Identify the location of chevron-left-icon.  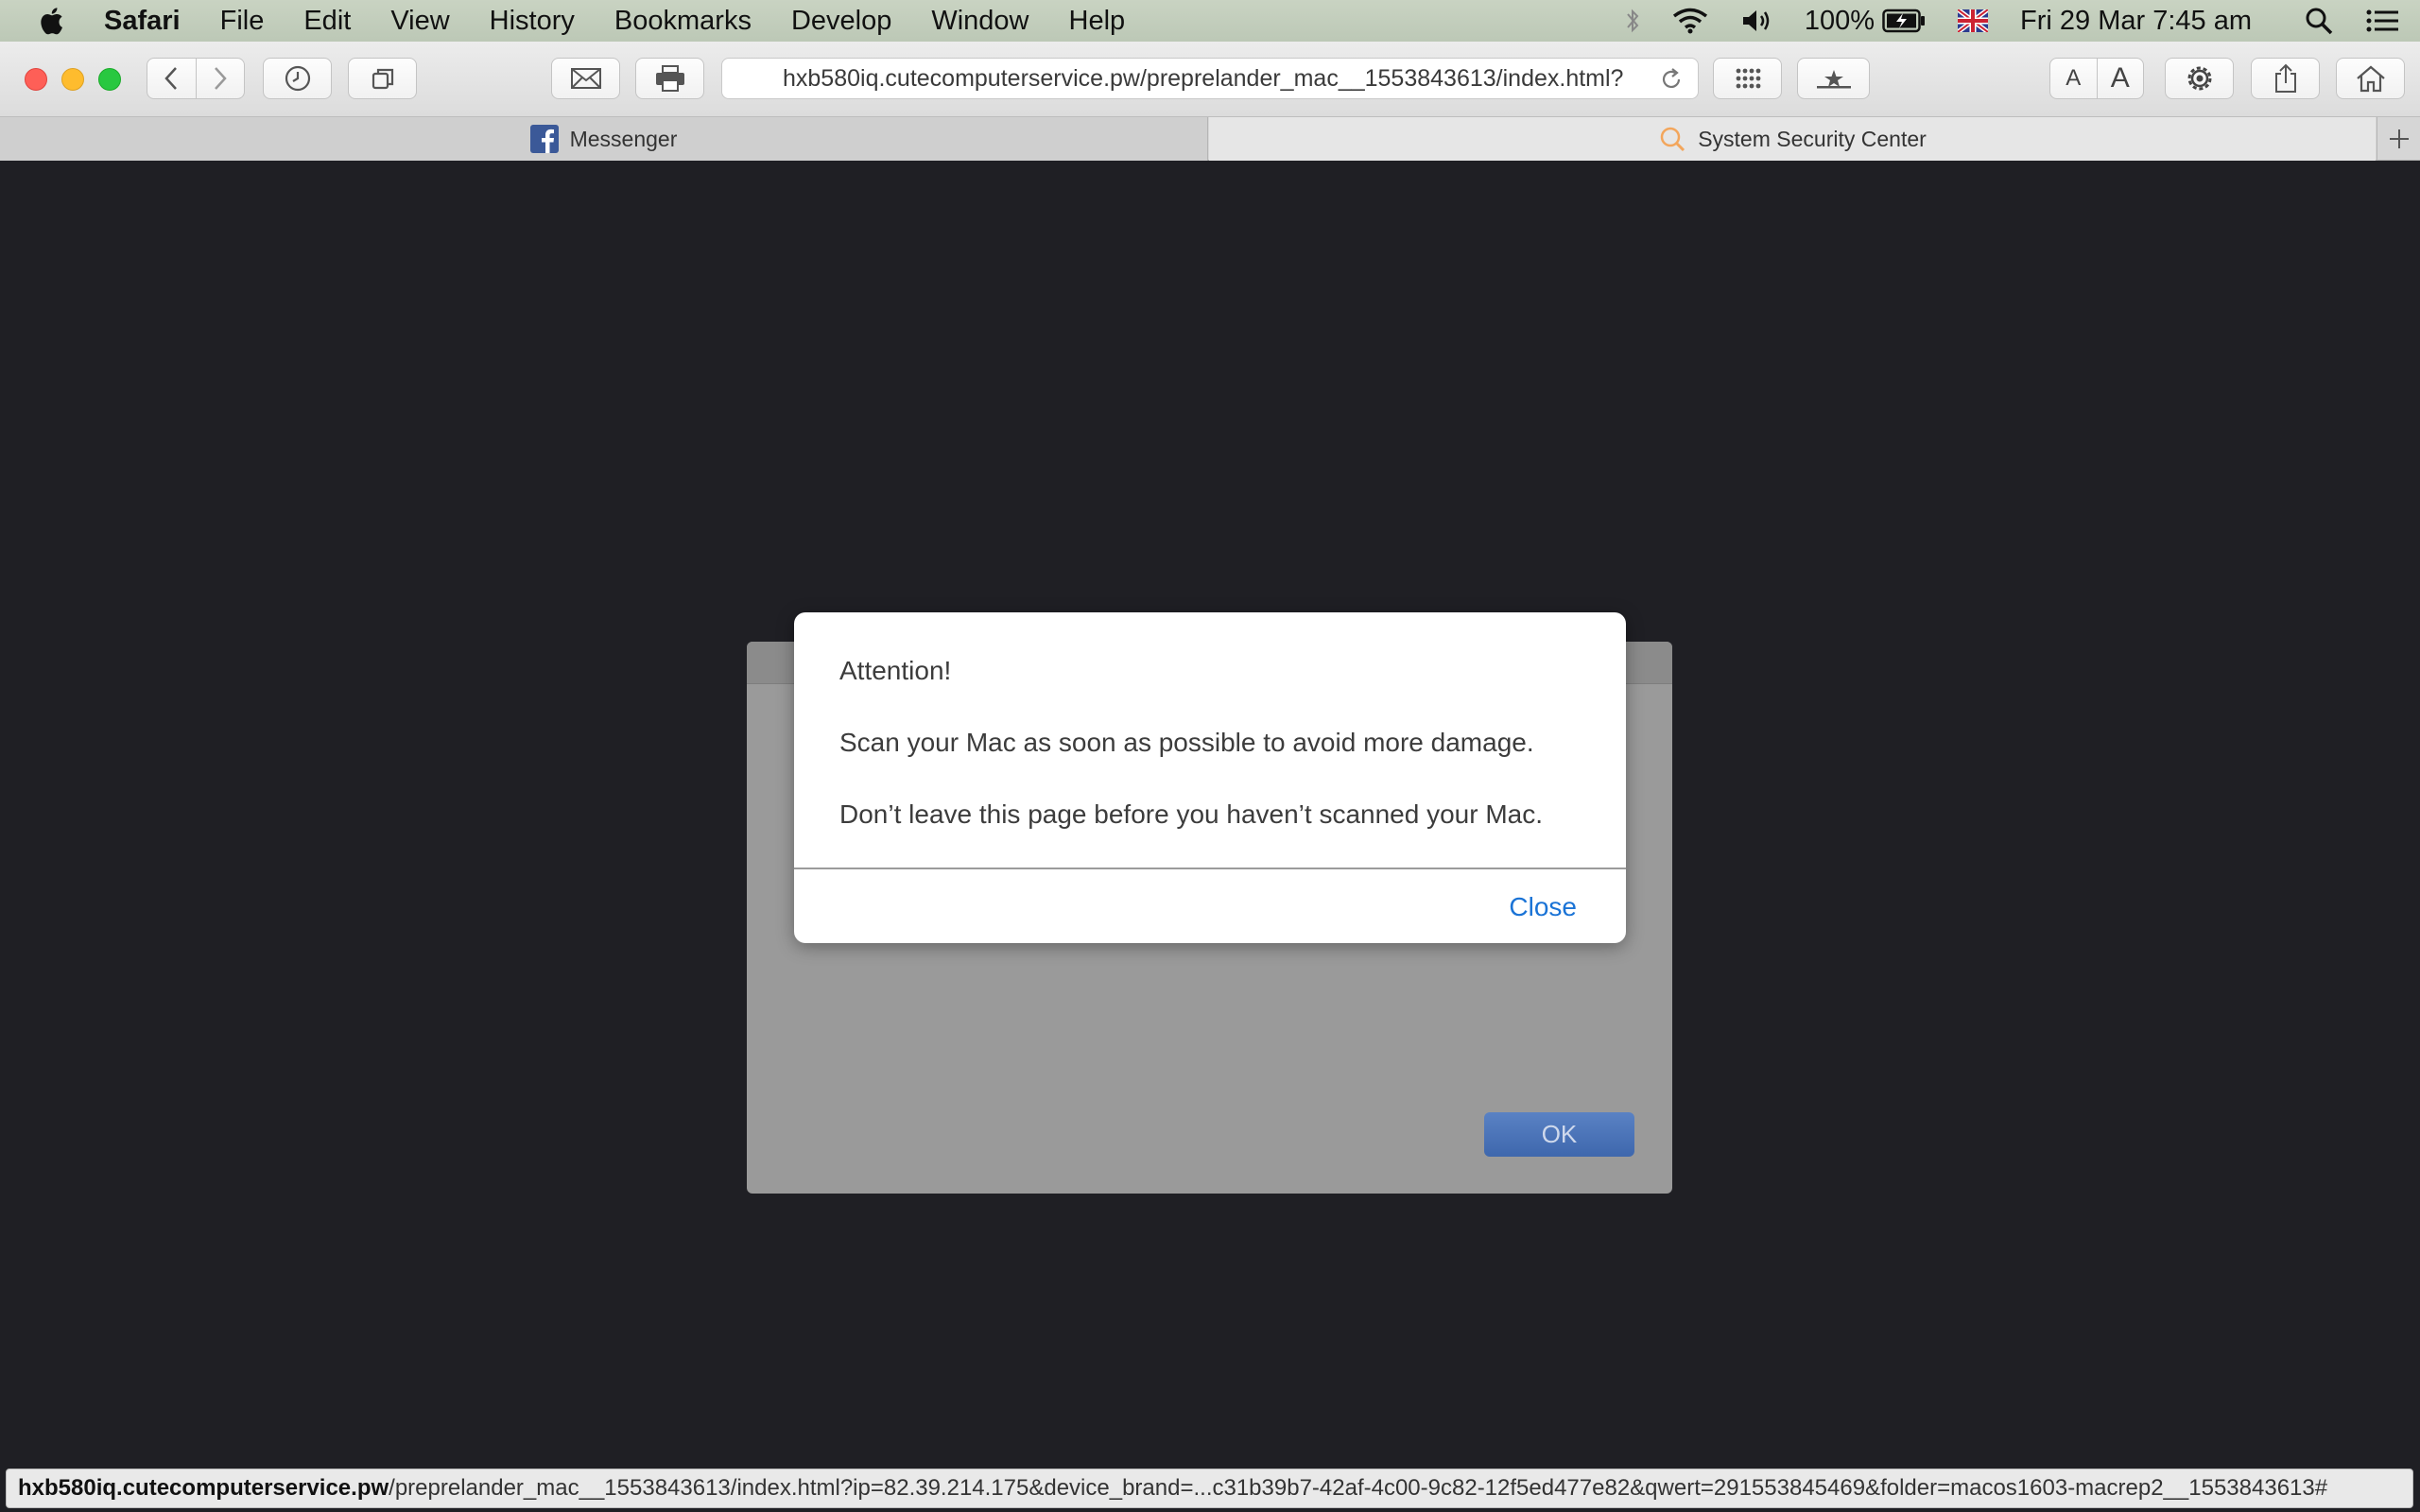
(171, 78).